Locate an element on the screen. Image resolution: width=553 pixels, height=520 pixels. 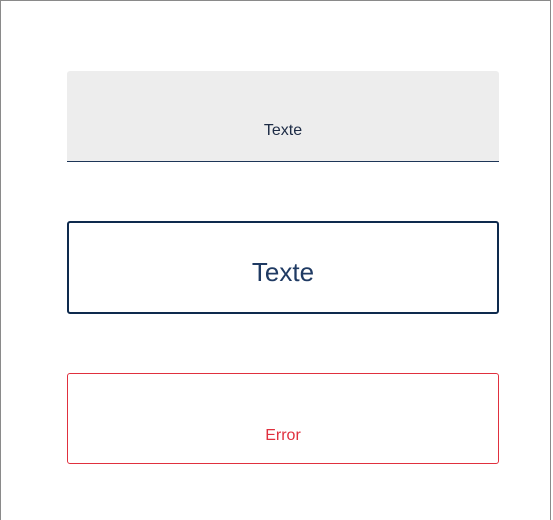
text-field-filled: Texte is located at coordinates (283, 116).